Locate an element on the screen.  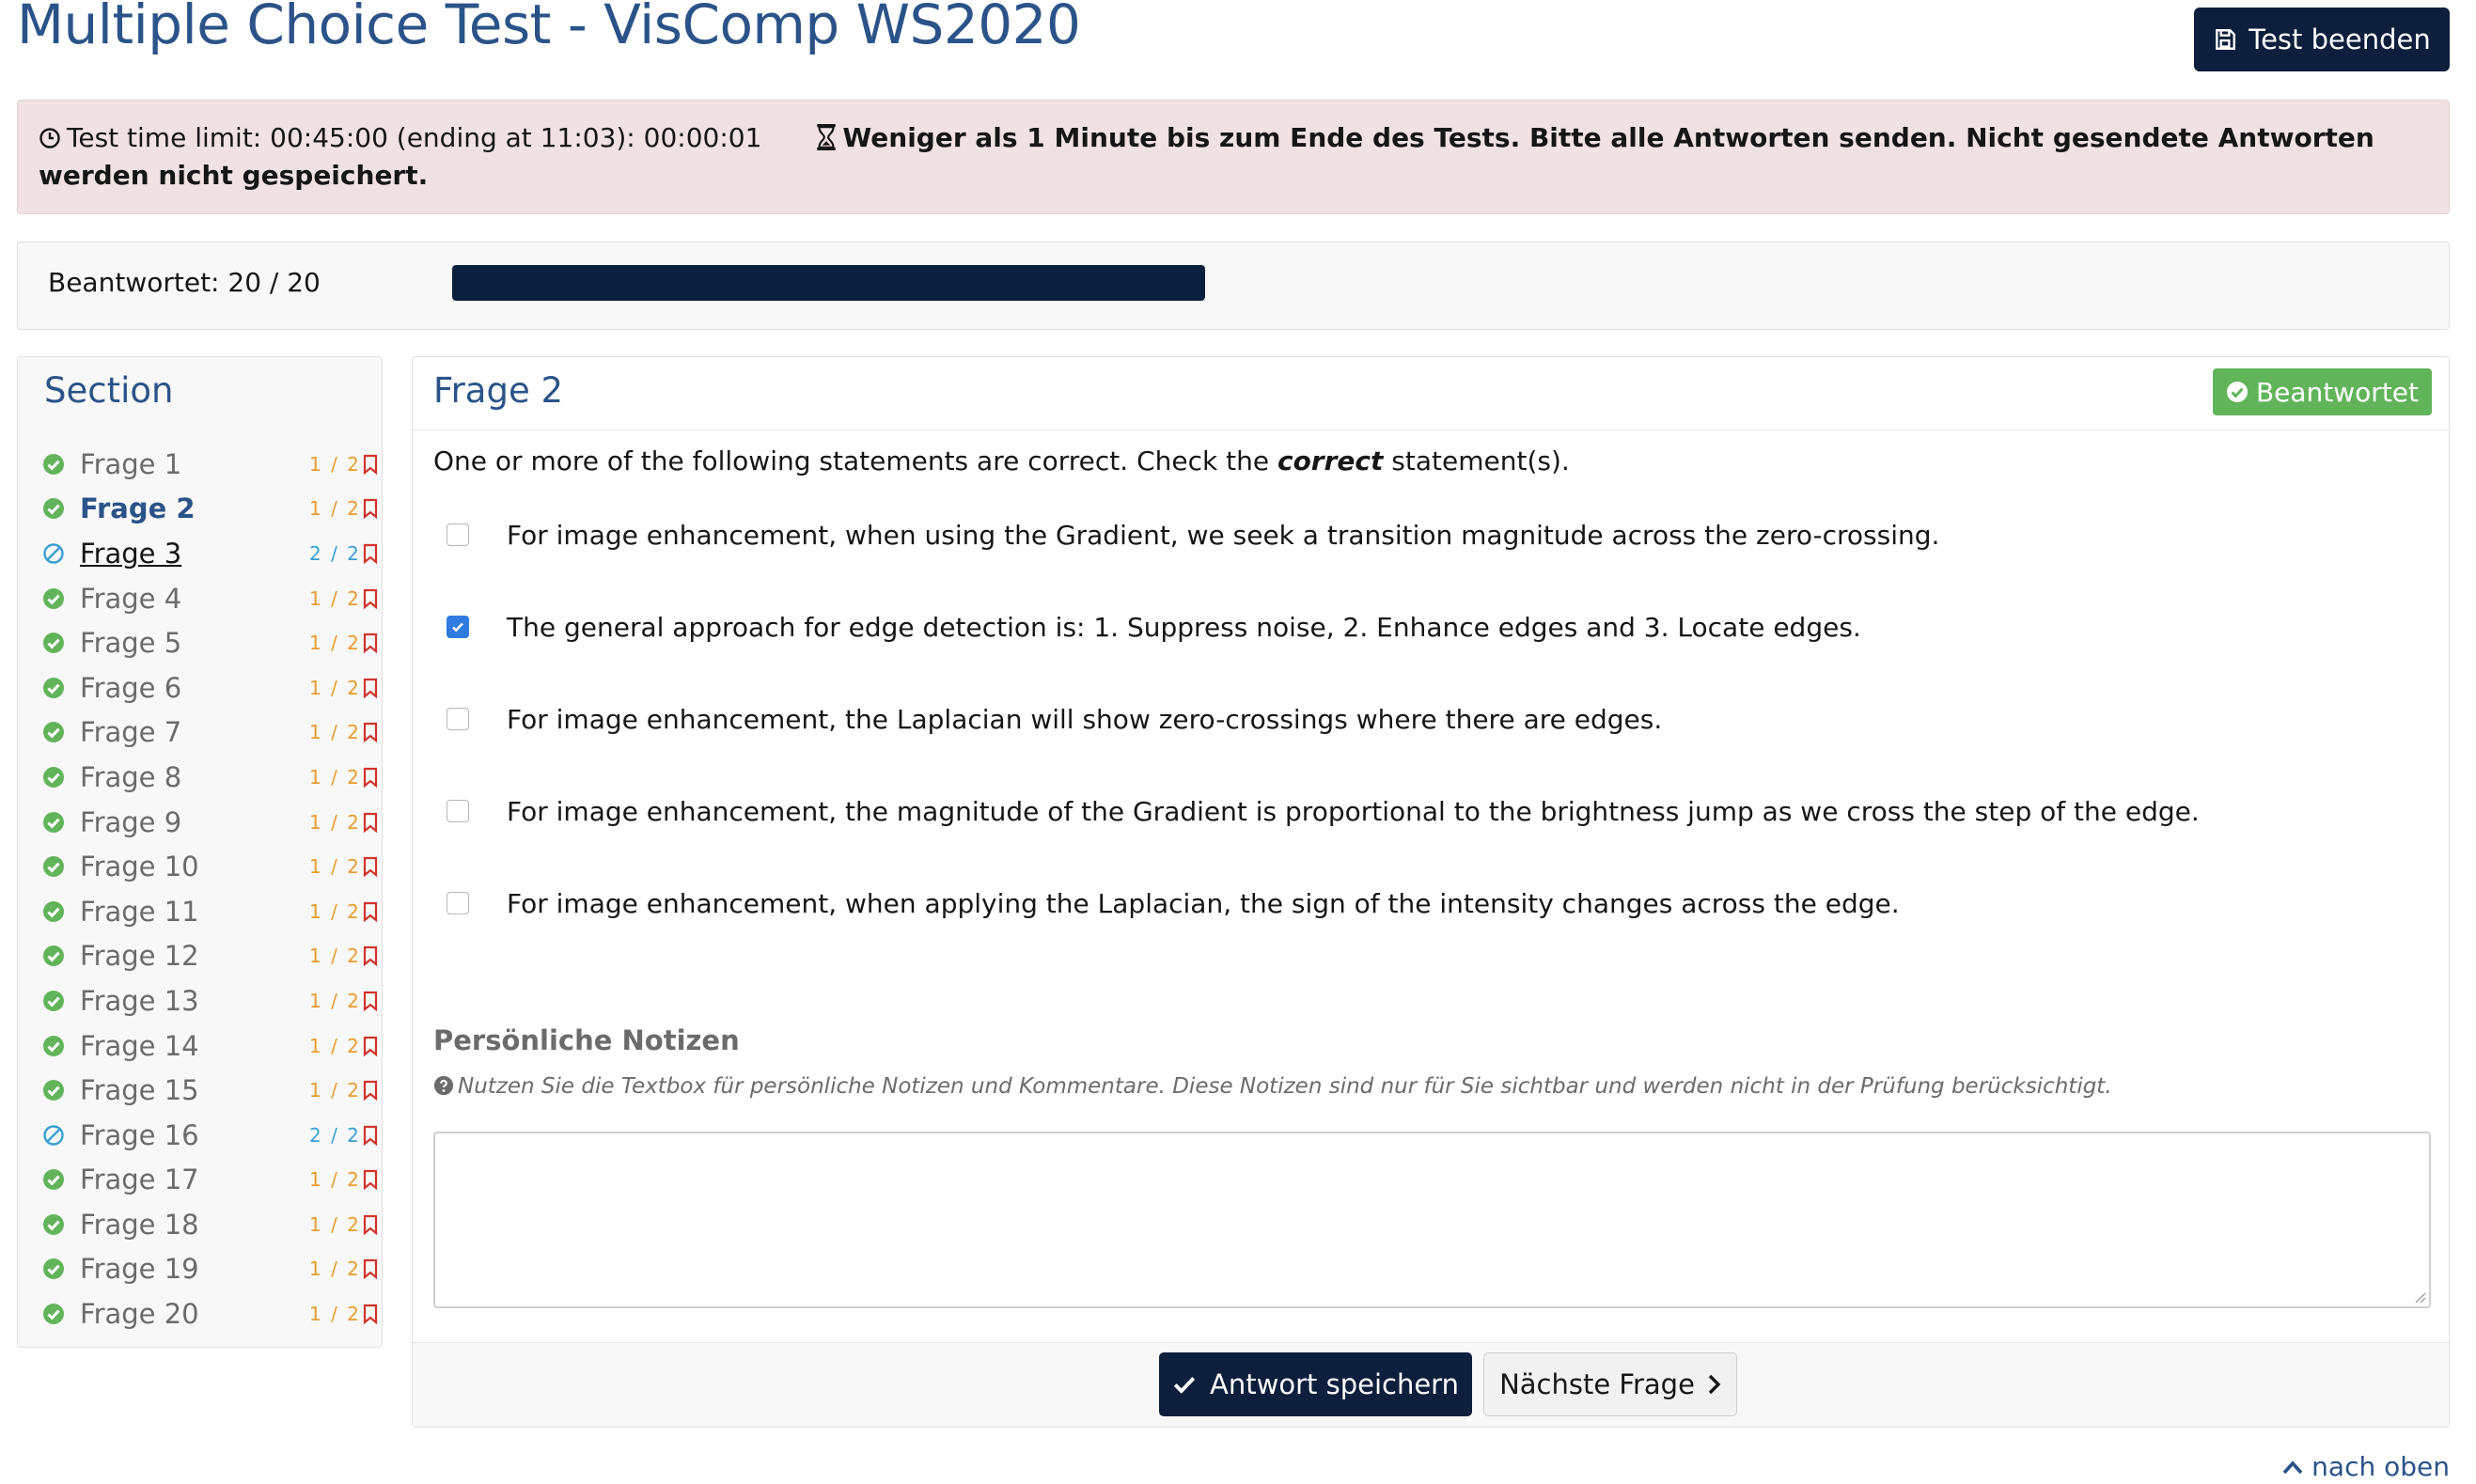
sidebar-item-frage-11: Frage 11 1 / 2 is located at coordinates (210, 911).